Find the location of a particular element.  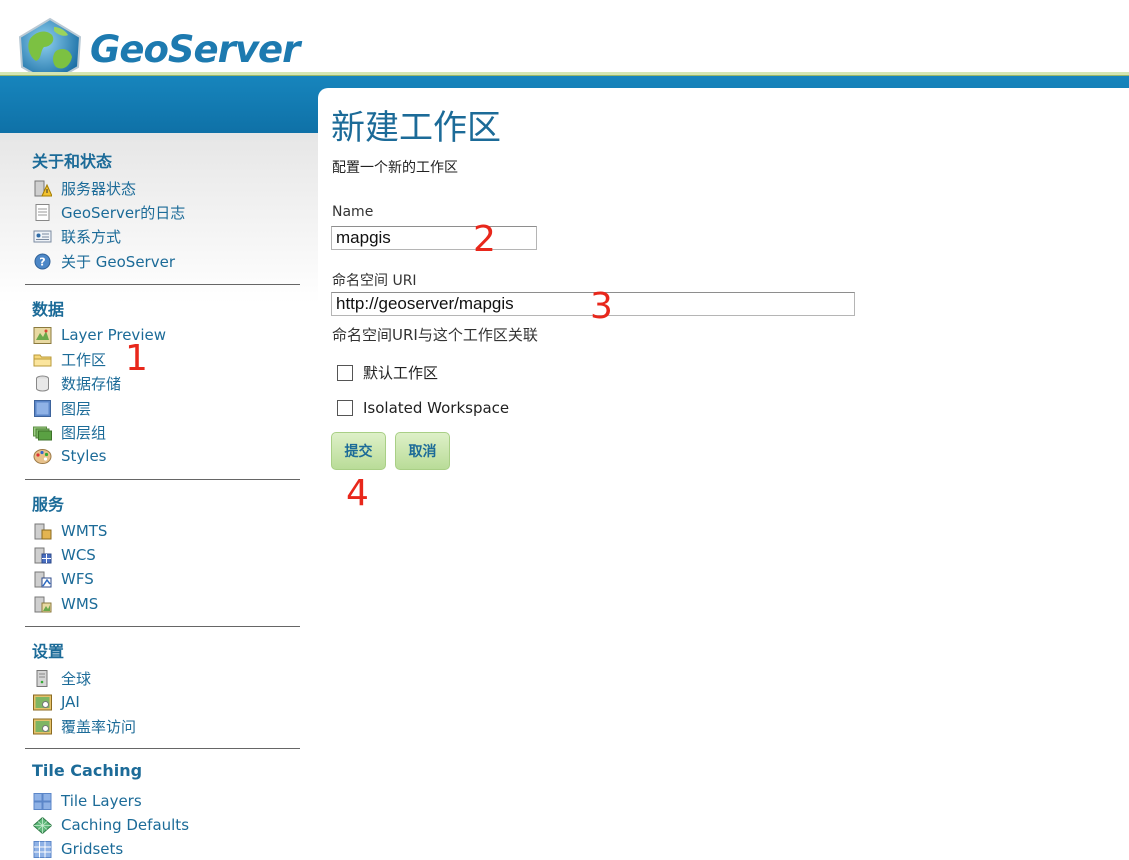

sidebar-item-coverage-access: 覆盖率访问 is located at coordinates (84, 726).